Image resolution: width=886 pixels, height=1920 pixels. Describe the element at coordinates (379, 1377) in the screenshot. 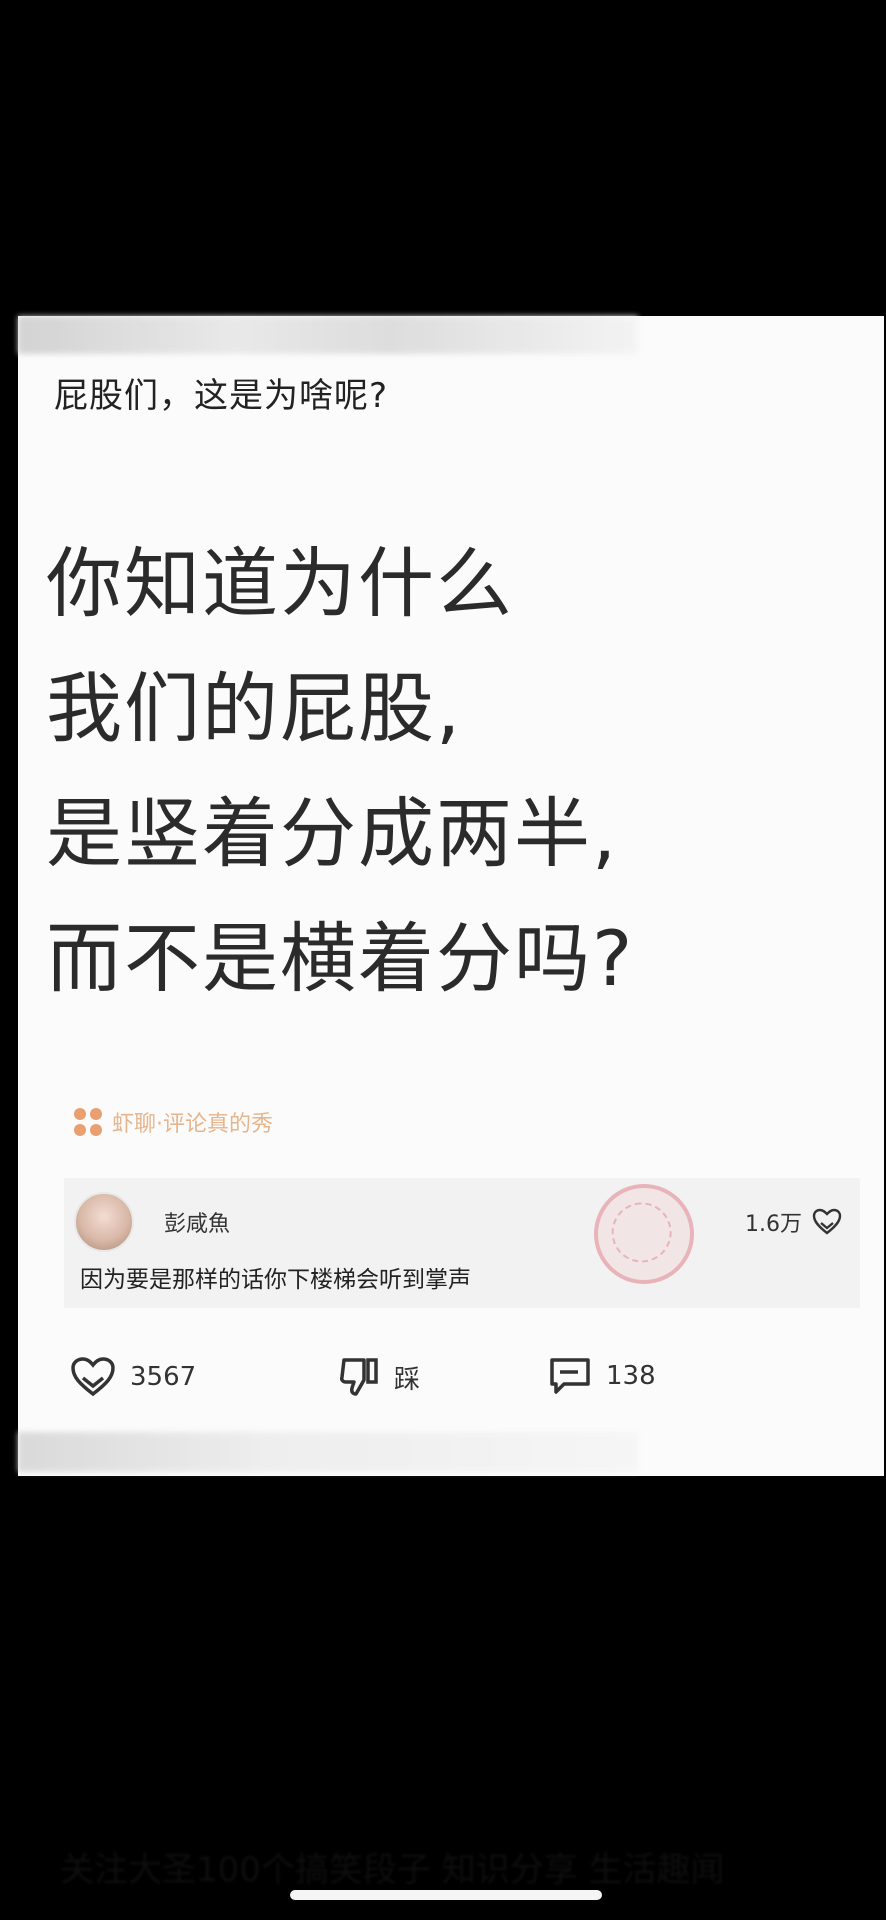

I see `dislike-button: 踩` at that location.